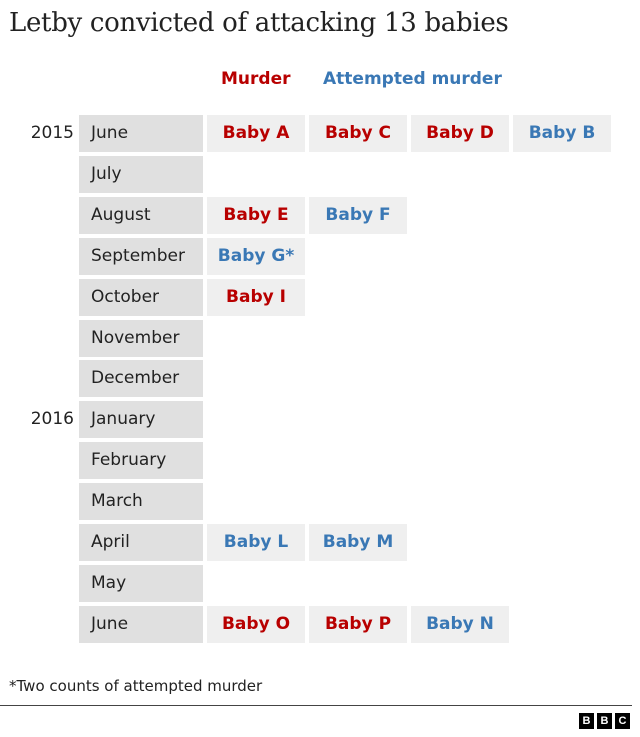 Image resolution: width=640 pixels, height=737 pixels. Describe the element at coordinates (141, 419) in the screenshot. I see `month-label: January` at that location.